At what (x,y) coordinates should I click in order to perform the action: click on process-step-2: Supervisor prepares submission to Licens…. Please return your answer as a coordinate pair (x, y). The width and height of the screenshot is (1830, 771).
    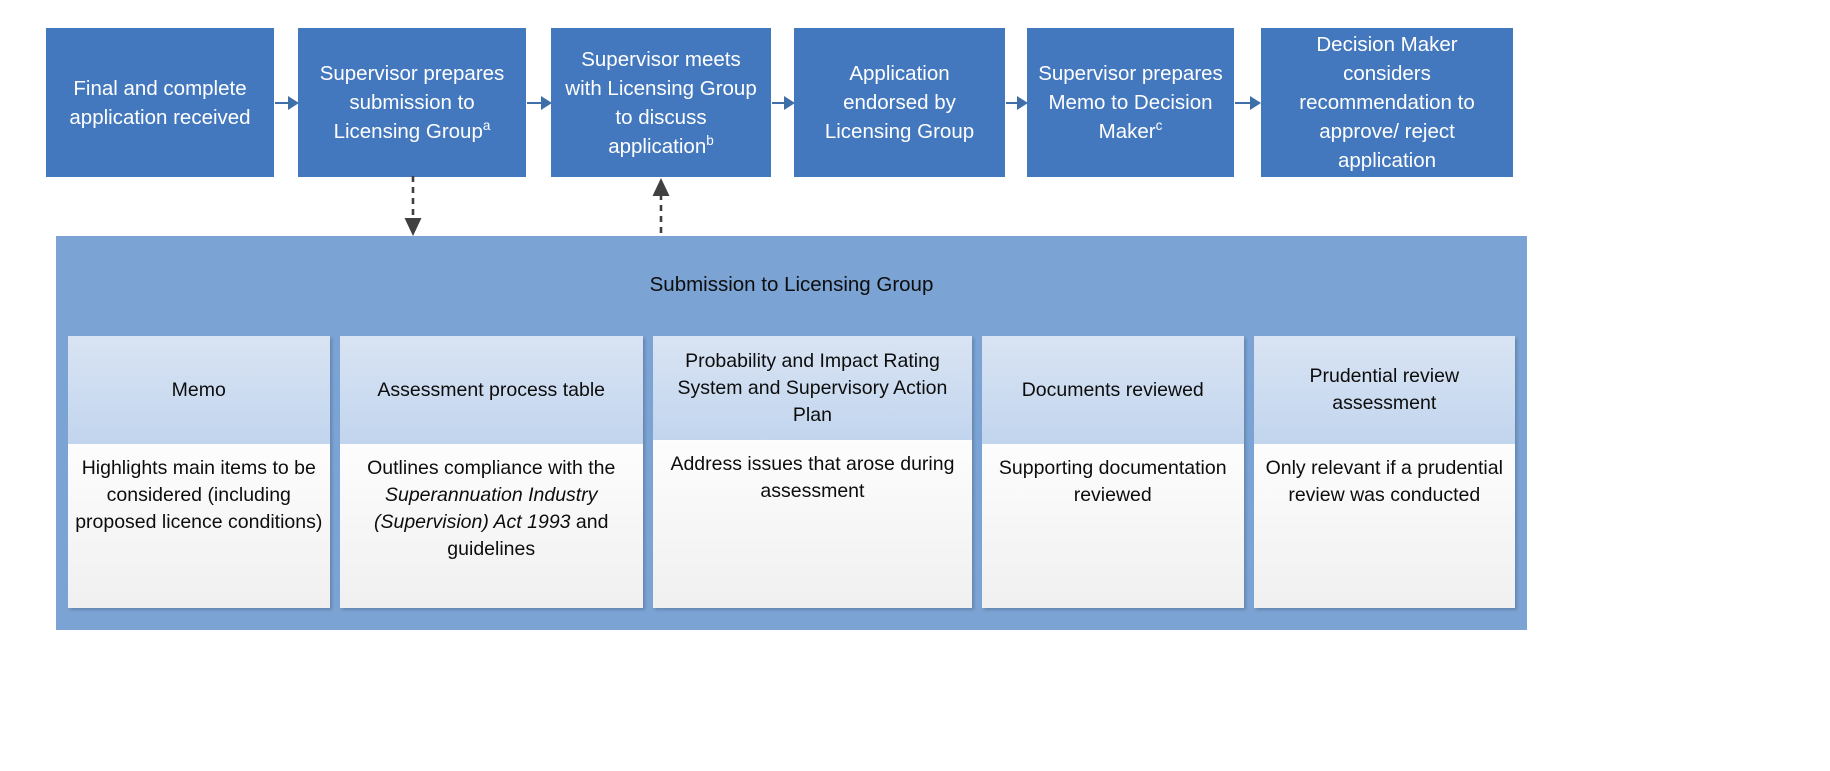
    Looking at the image, I should click on (412, 102).